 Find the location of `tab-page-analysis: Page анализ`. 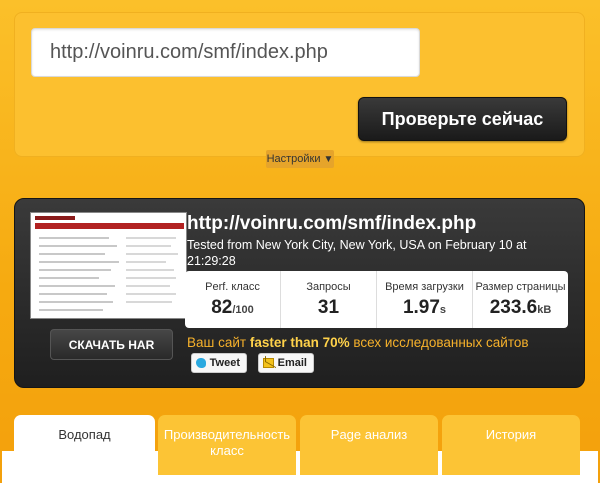

tab-page-analysis: Page анализ is located at coordinates (369, 445).